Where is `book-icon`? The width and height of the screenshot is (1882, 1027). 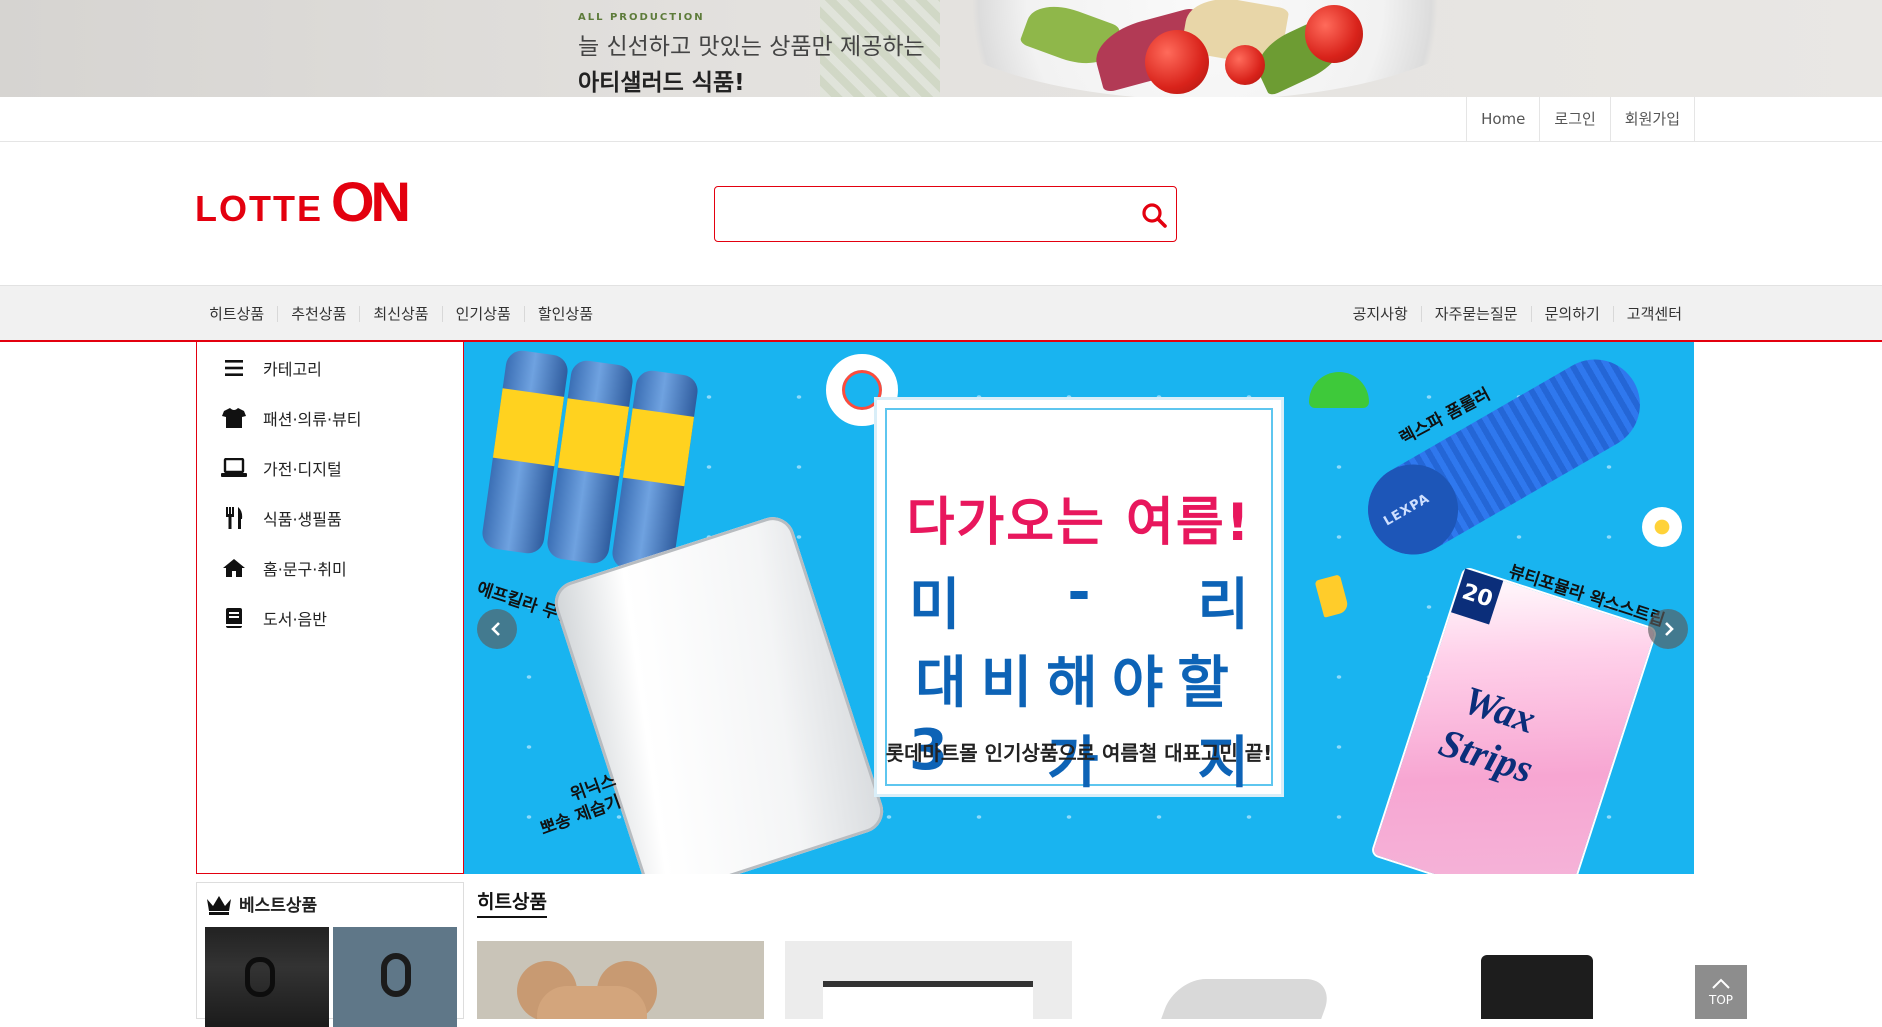
book-icon is located at coordinates (234, 618).